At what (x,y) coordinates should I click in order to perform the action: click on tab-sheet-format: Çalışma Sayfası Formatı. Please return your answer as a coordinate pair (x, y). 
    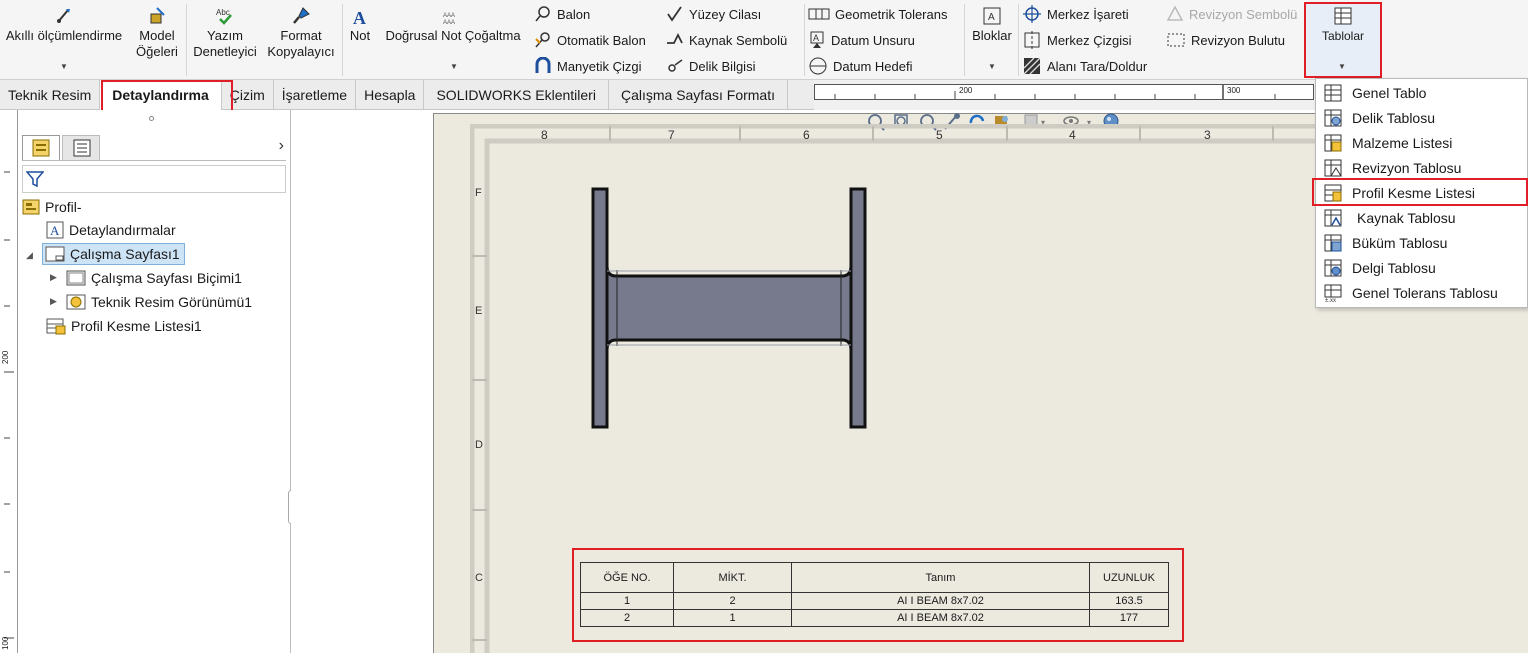
    Looking at the image, I should click on (698, 95).